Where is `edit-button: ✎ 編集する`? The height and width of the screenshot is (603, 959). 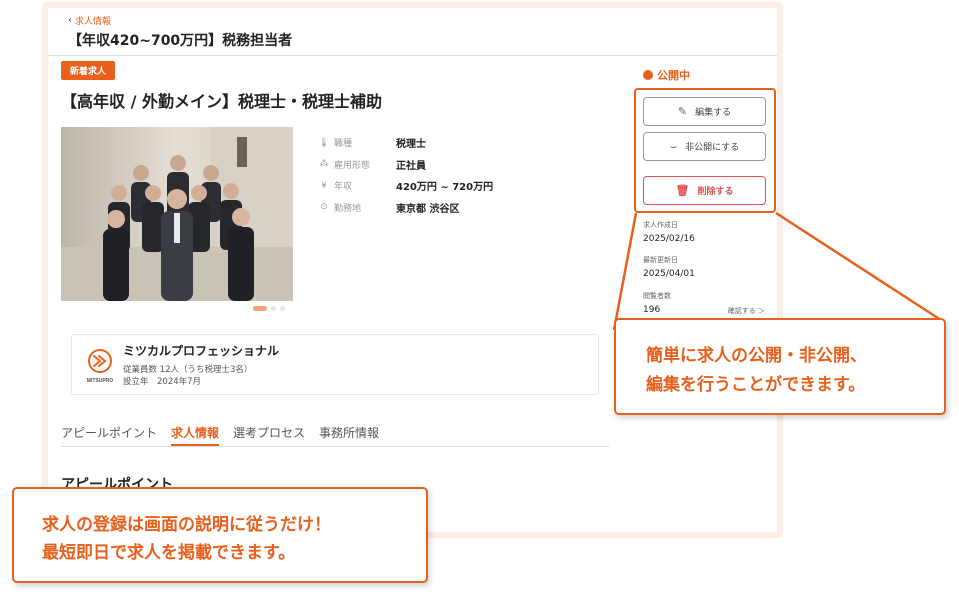 edit-button: ✎ 編集する is located at coordinates (704, 111).